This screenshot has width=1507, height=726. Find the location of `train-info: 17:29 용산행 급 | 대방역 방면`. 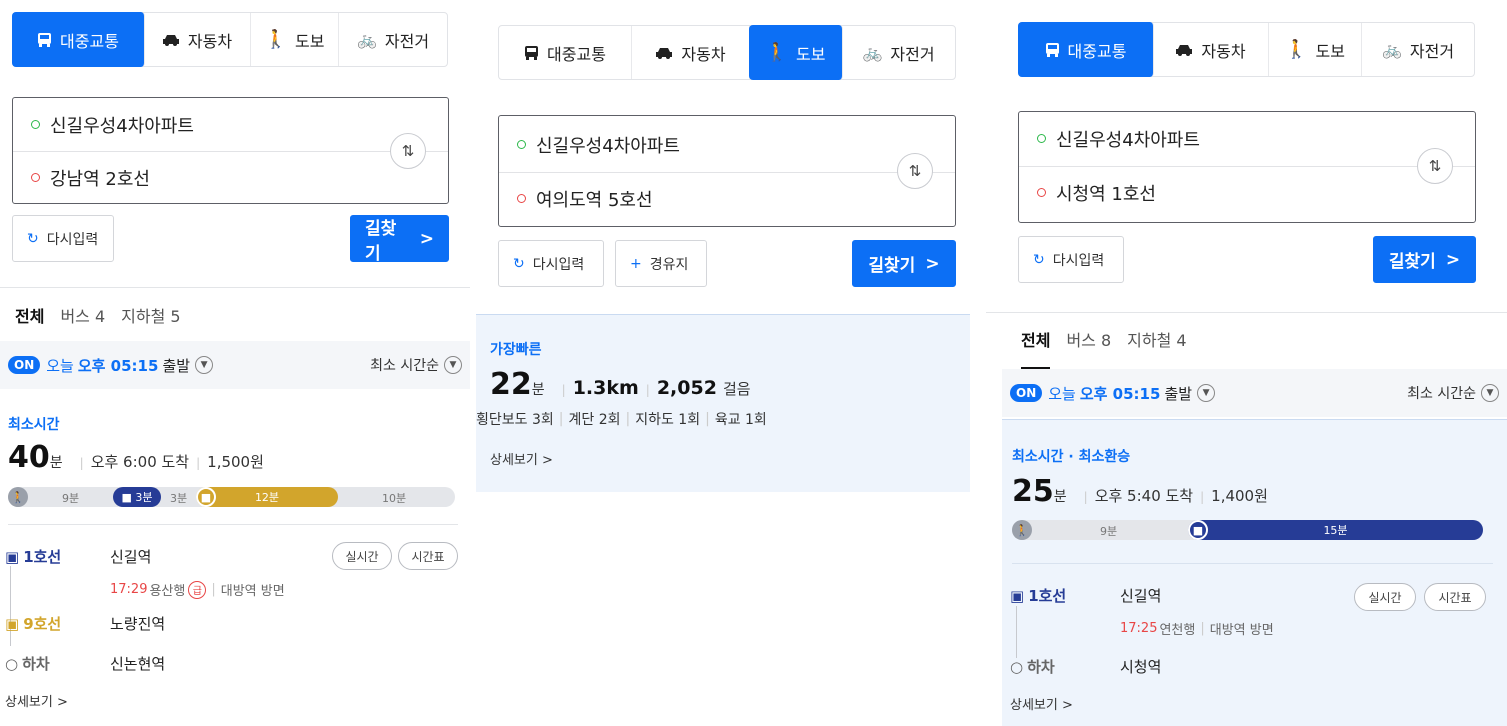

train-info: 17:29 용산행 급 | 대방역 방면 is located at coordinates (197, 589).